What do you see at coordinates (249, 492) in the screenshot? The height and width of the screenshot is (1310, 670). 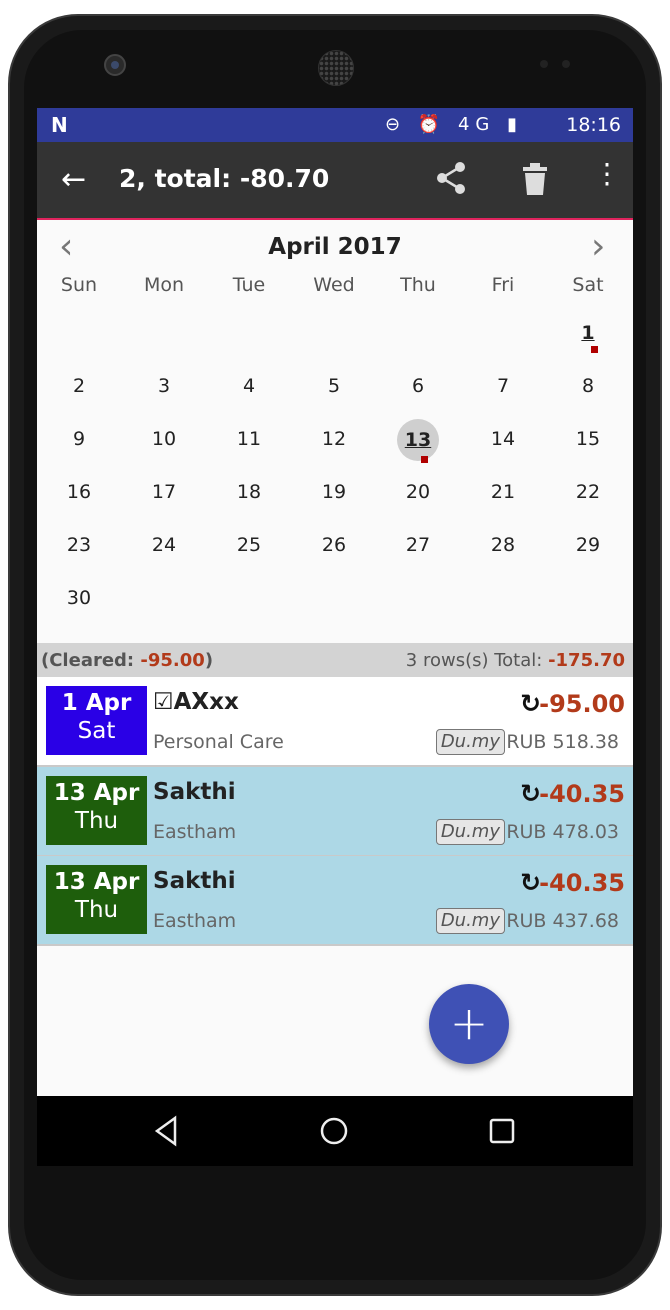 I see `calendar-day: 18` at bounding box center [249, 492].